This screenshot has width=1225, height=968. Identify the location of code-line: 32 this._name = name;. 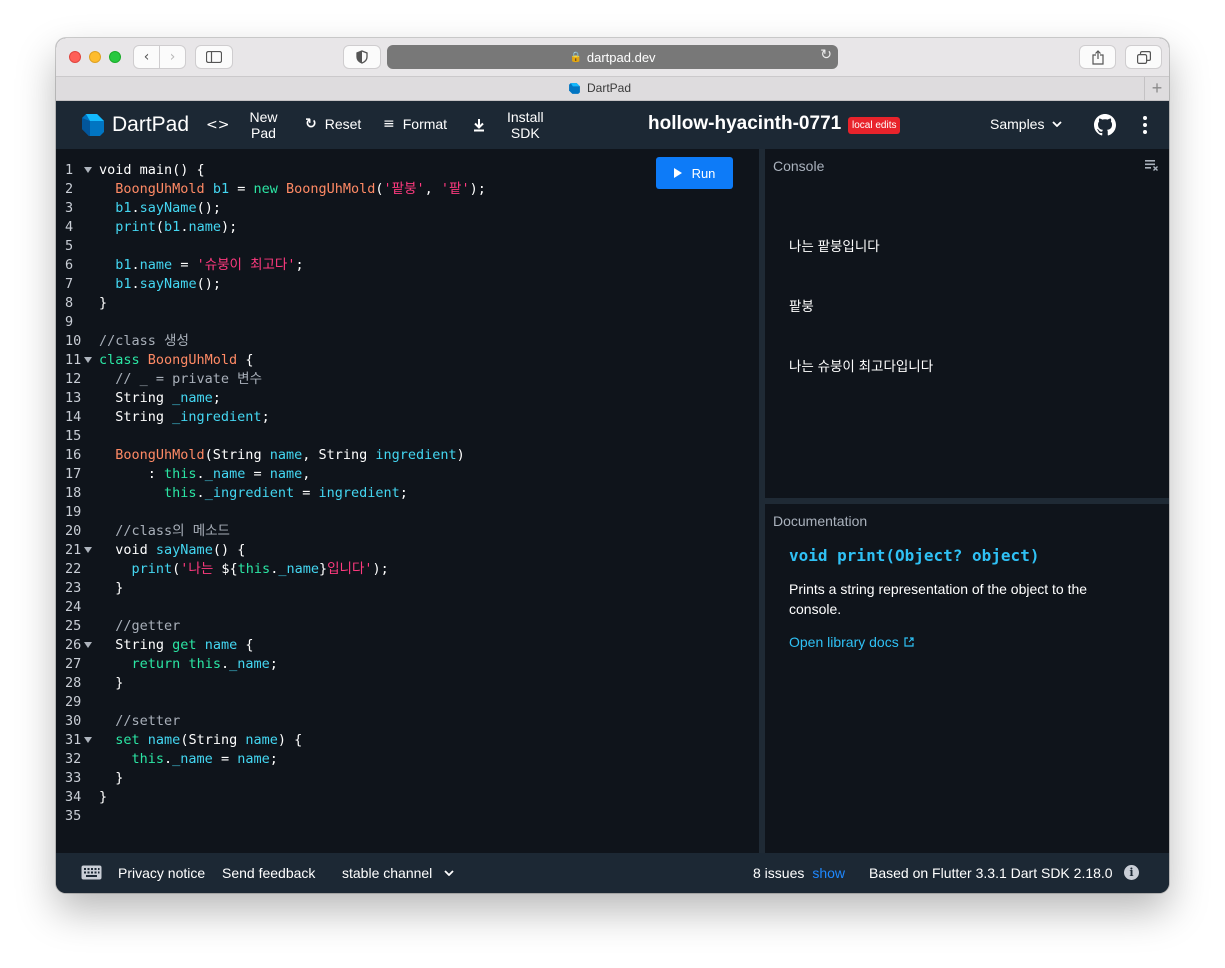
(171, 759).